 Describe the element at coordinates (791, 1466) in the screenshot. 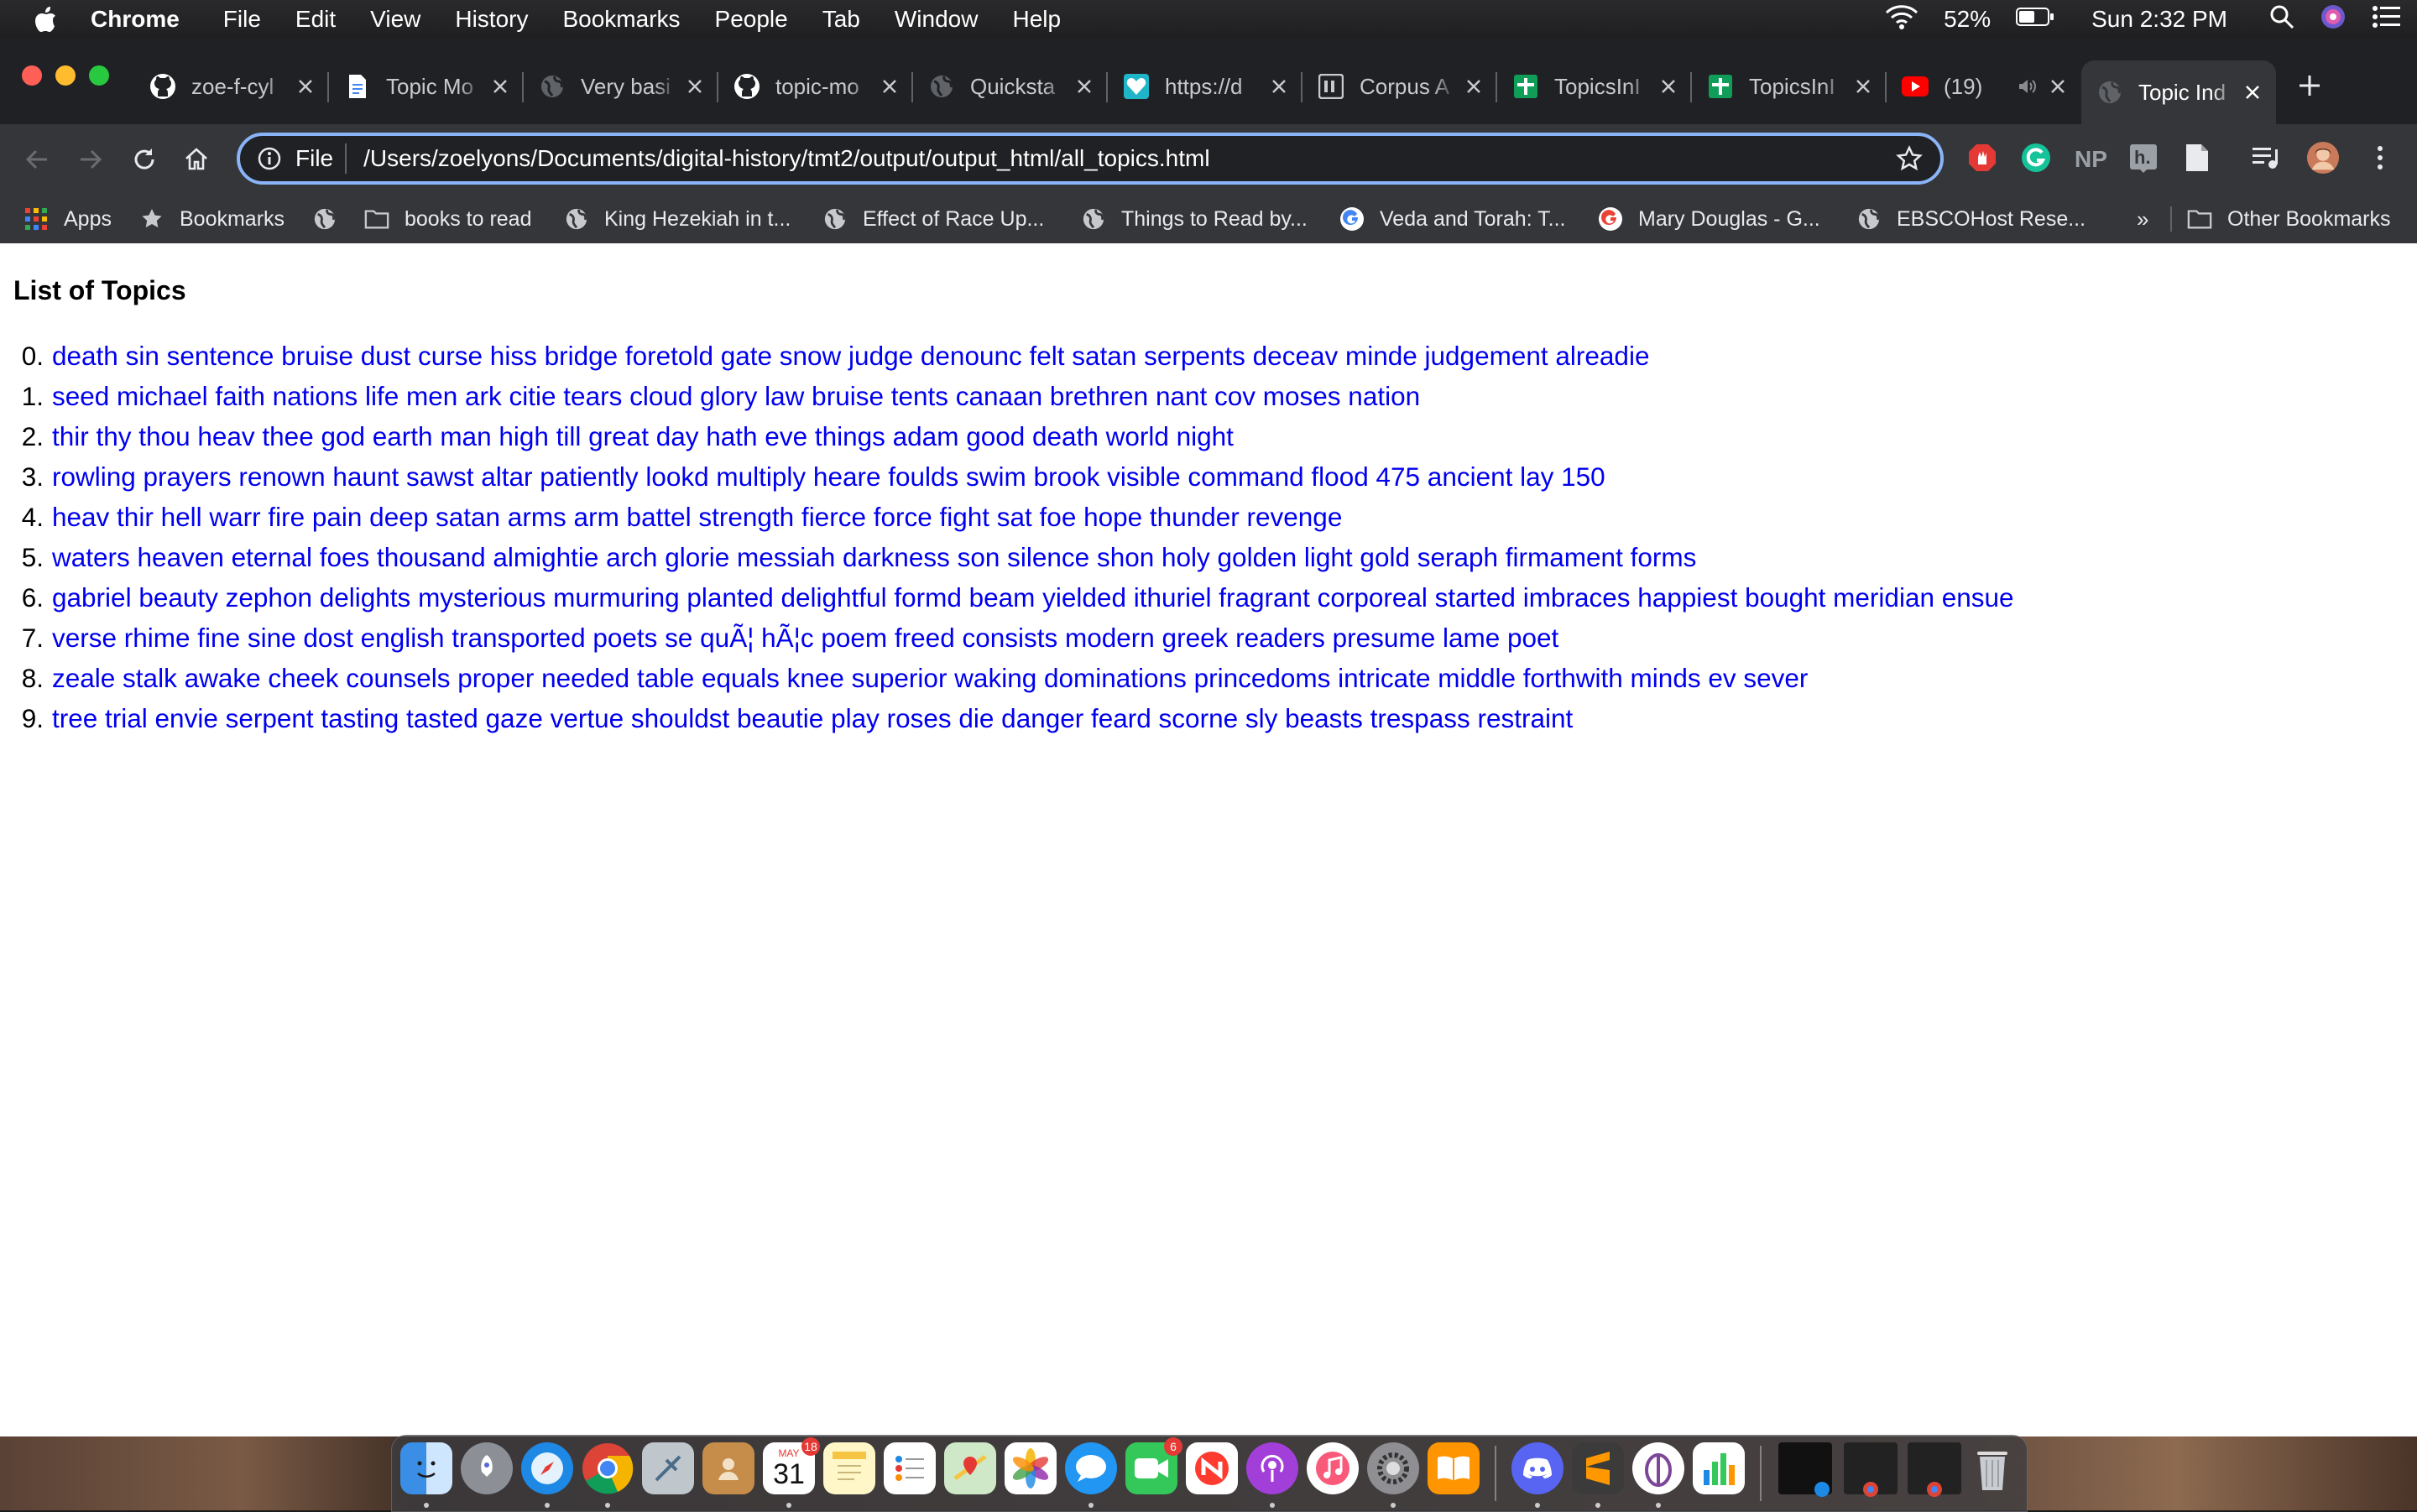

I see `calendar-icon: MAY 31 18` at that location.